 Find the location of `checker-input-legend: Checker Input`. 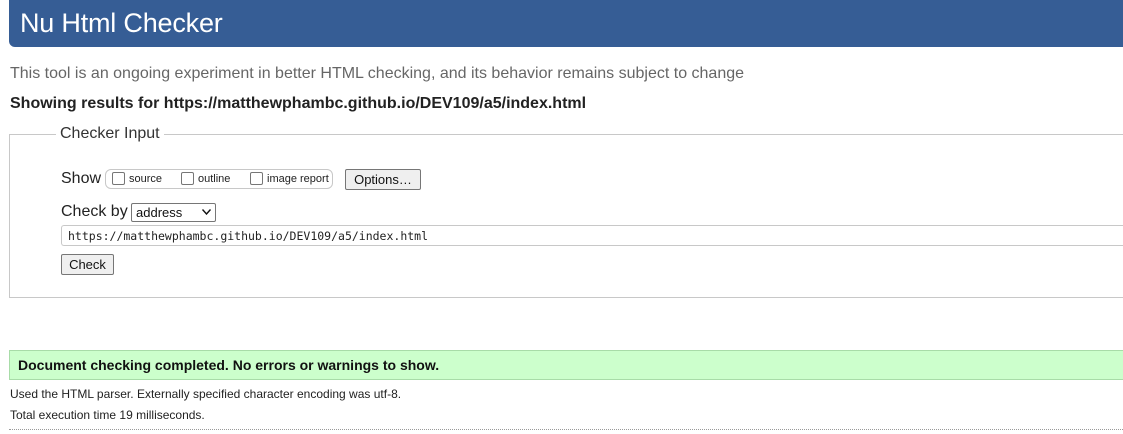

checker-input-legend: Checker Input is located at coordinates (110, 134).